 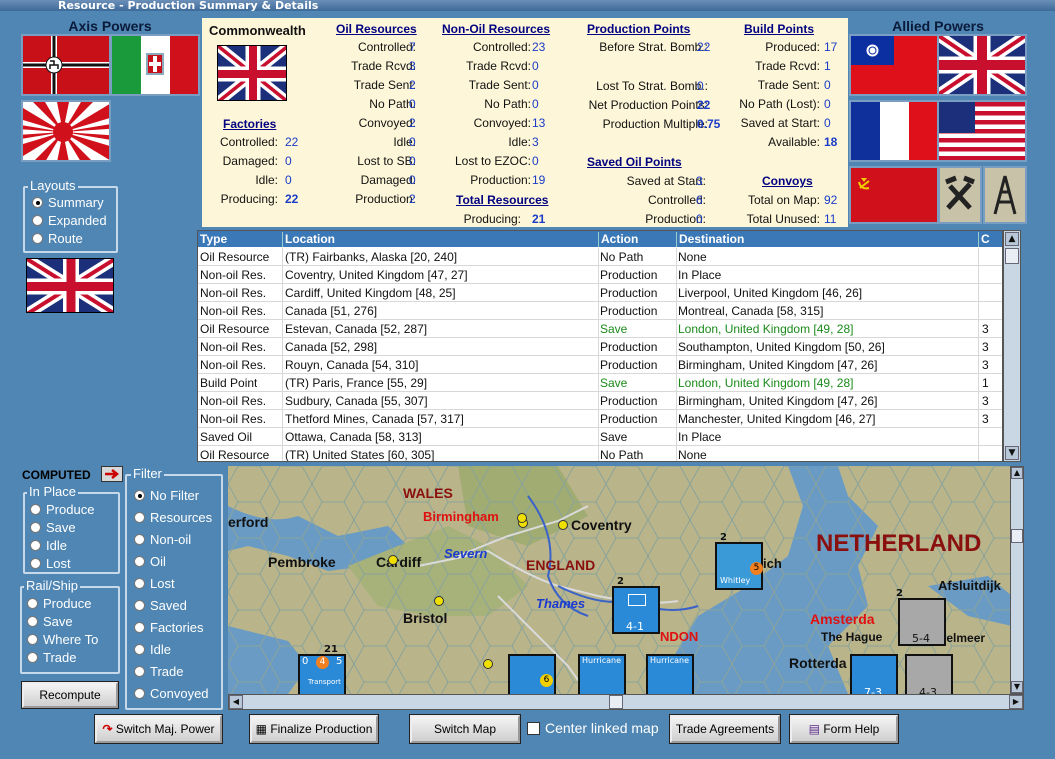 I want to click on usa-flag-cell, so click(x=982, y=131).